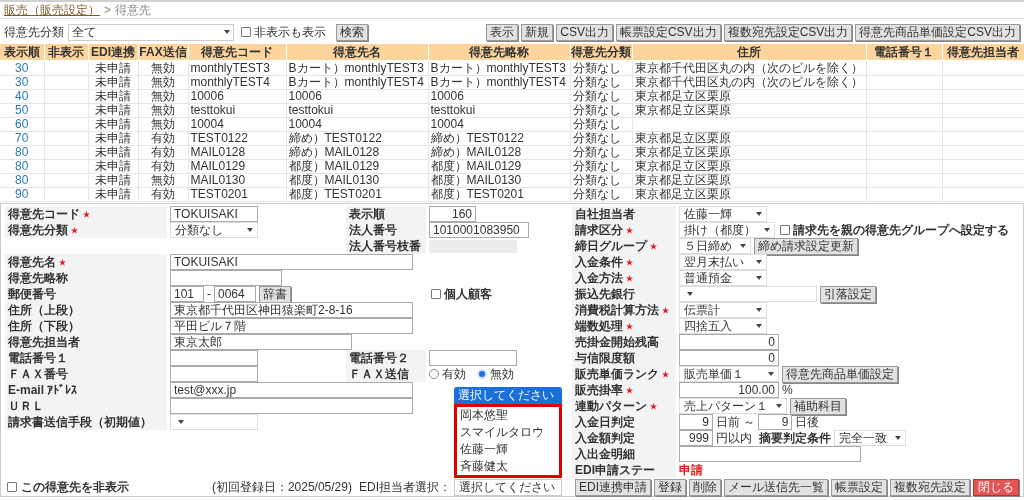 The width and height of the screenshot is (1024, 500). Describe the element at coordinates (537, 32) in the screenshot. I see `button: 新規` at that location.